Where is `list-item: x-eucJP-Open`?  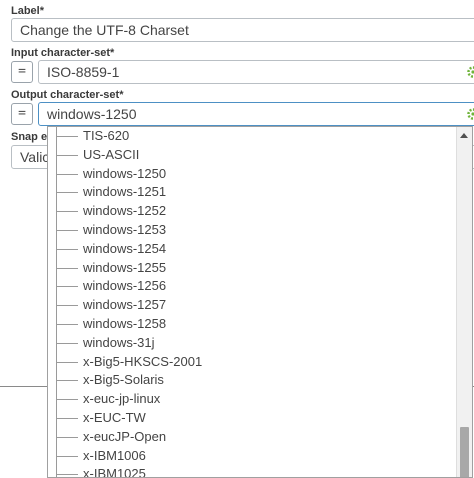
list-item: x-eucJP-Open is located at coordinates (252, 437).